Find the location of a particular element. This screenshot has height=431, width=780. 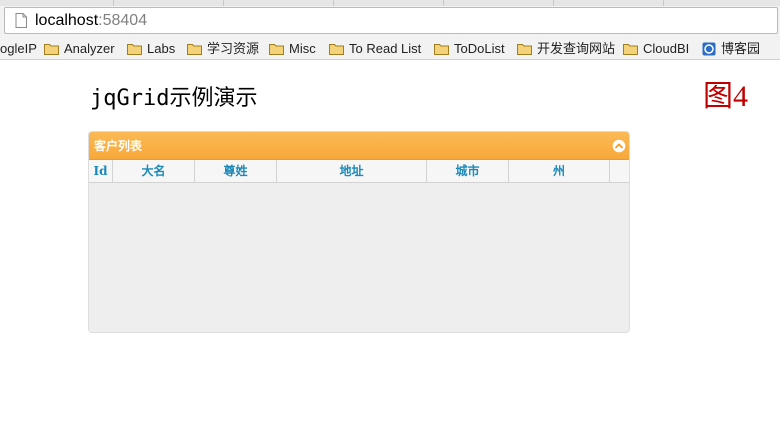

bookmark-item: Analyzer is located at coordinates (79, 49).